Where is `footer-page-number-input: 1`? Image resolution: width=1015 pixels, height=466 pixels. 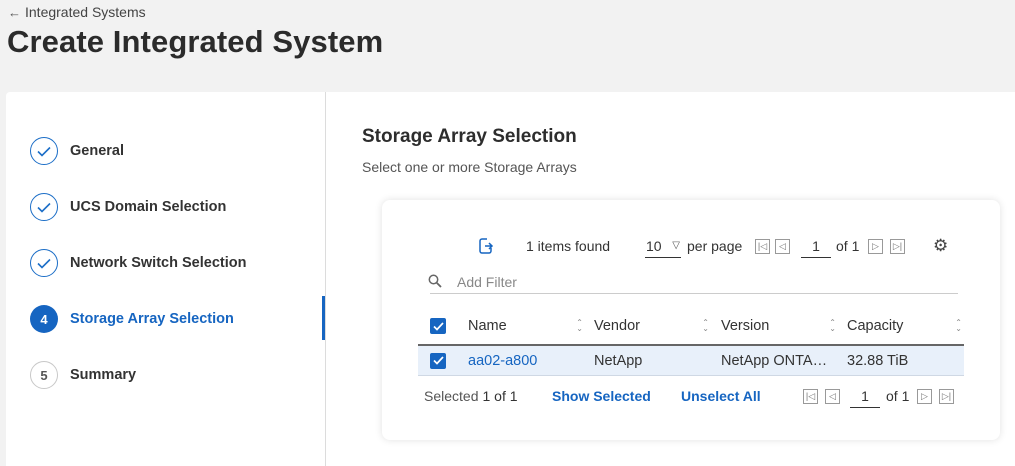 footer-page-number-input: 1 is located at coordinates (865, 396).